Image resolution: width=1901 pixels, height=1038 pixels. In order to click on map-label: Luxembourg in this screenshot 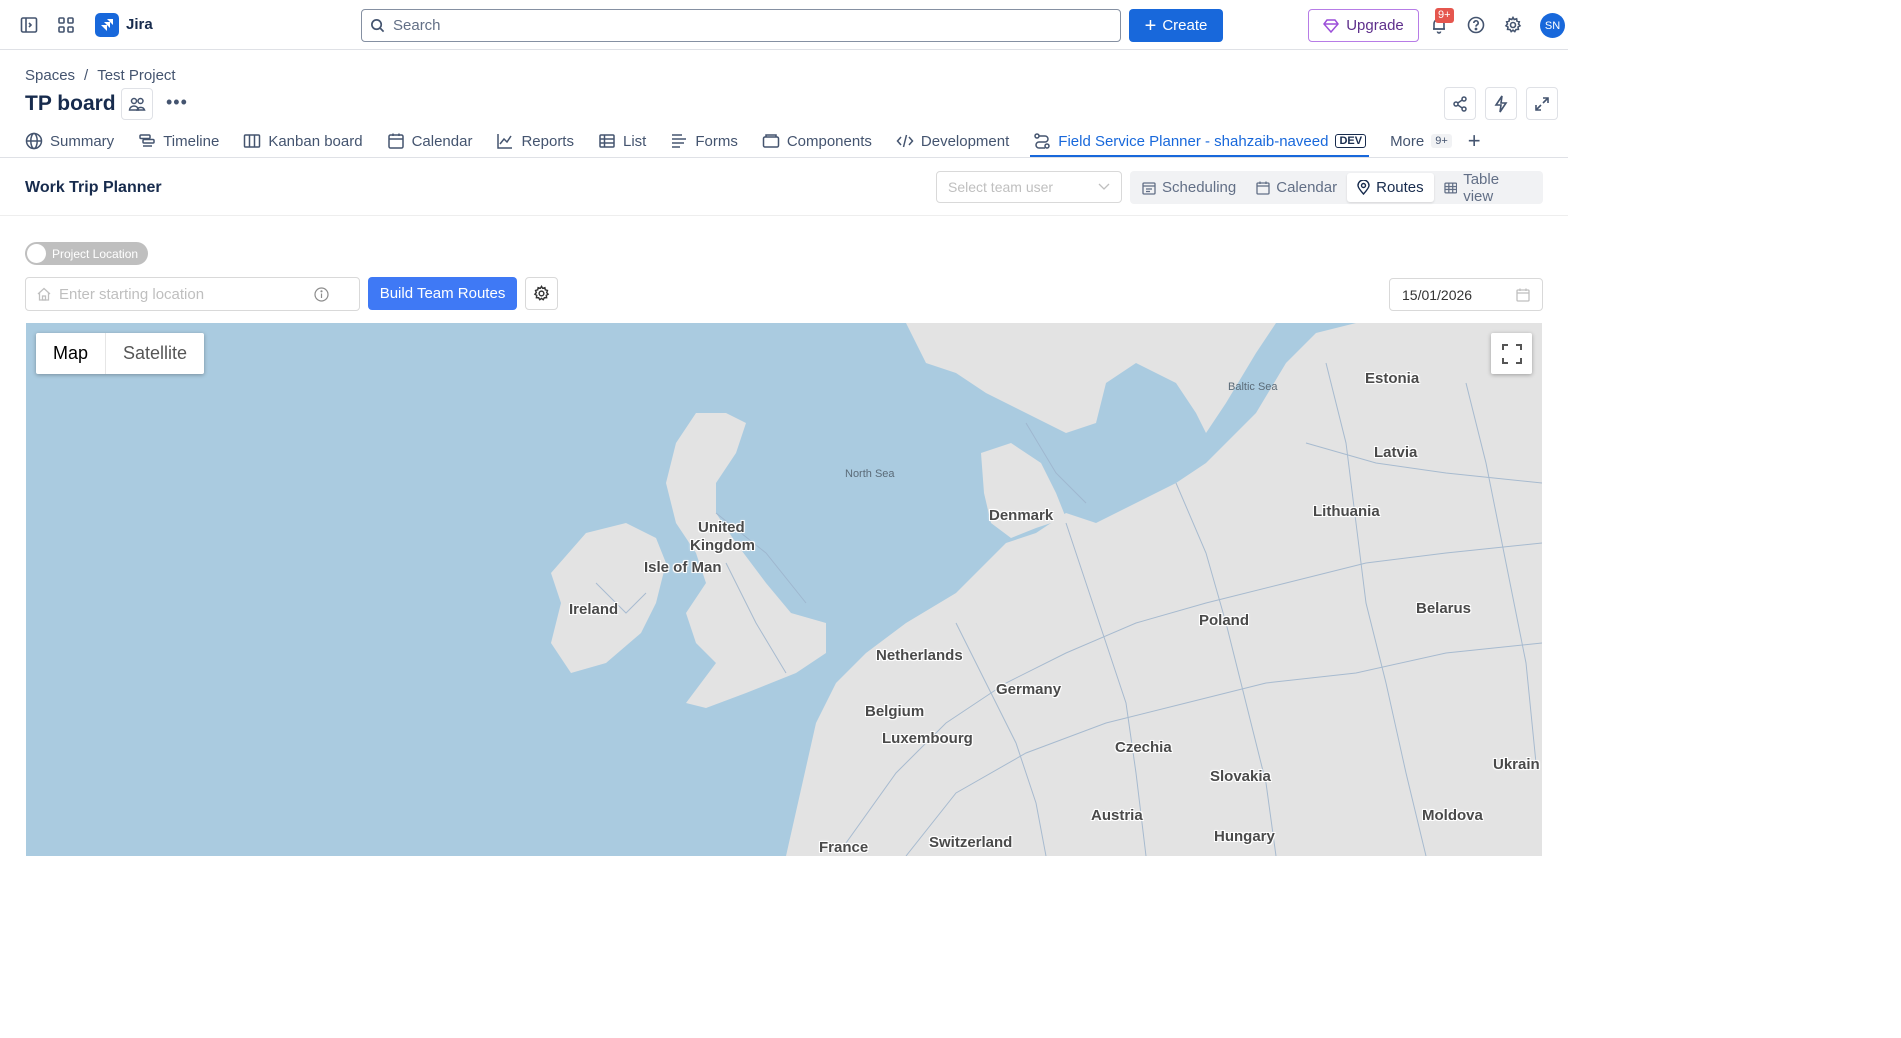, I will do `click(927, 738)`.